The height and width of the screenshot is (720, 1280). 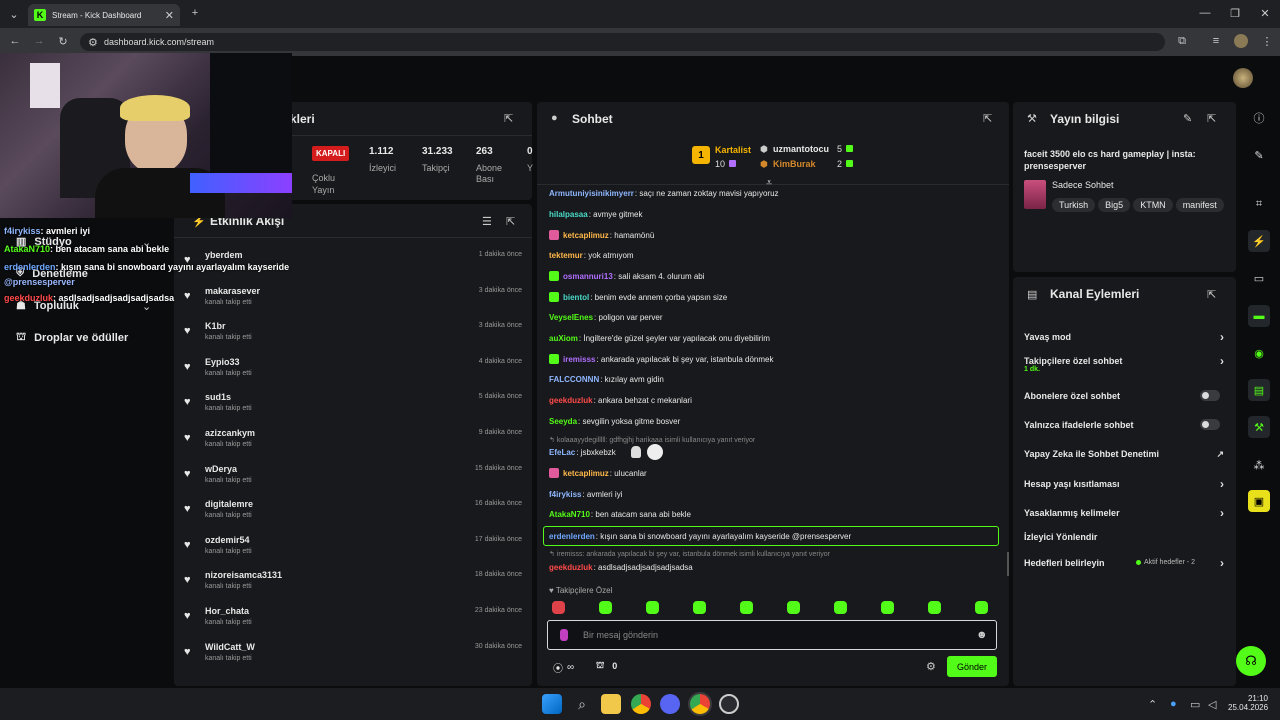 I want to click on activity-item: ♥ K1br kanalı takip etti 3 dakika önce, so click(x=353, y=337).